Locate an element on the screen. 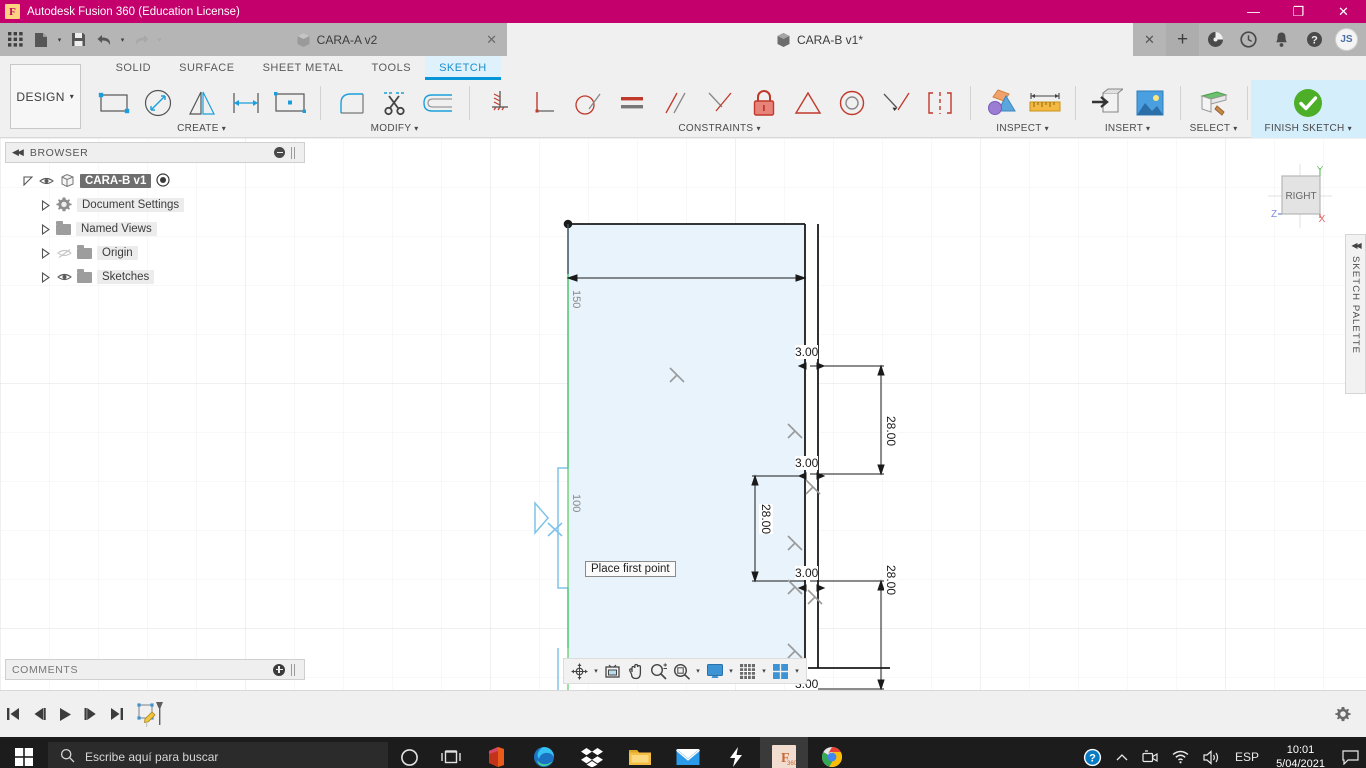 The height and width of the screenshot is (768, 1366). browser-node-named-views: Named Views is located at coordinates (155, 229).